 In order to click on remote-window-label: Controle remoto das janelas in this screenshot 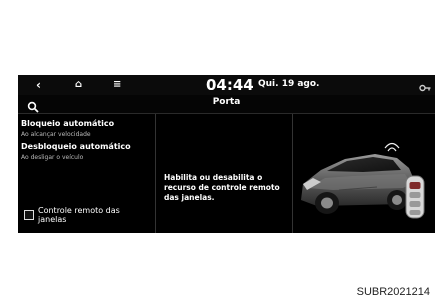, I will do `click(79, 215)`.